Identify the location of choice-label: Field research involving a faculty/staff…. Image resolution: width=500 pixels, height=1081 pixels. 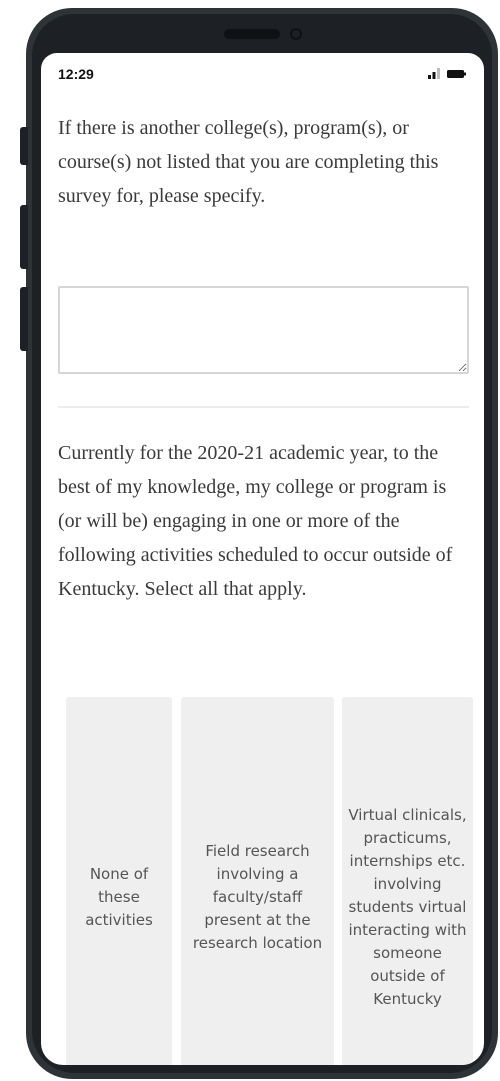
(257, 896).